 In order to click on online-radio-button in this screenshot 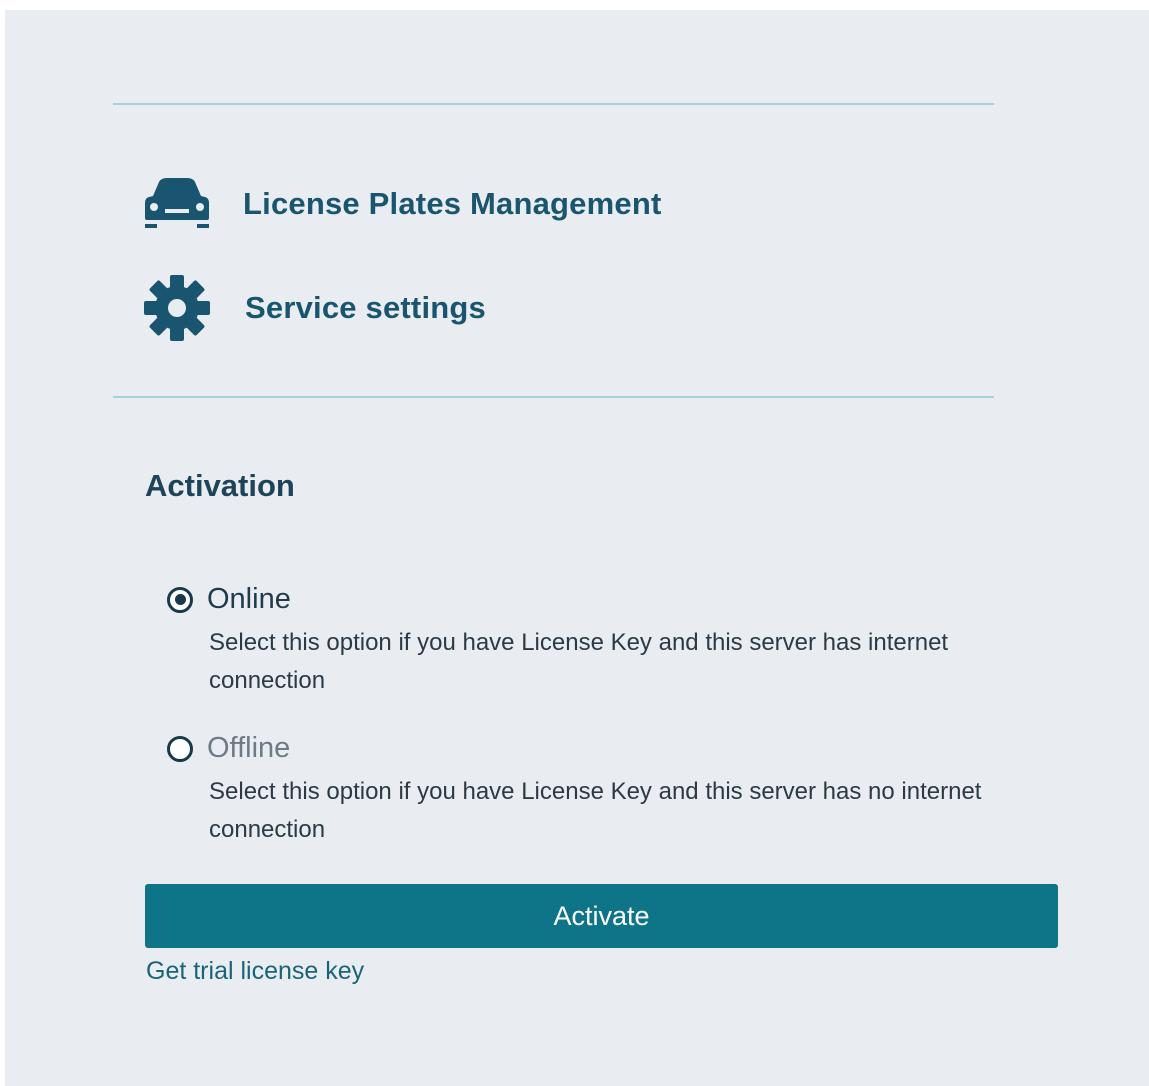, I will do `click(180, 599)`.